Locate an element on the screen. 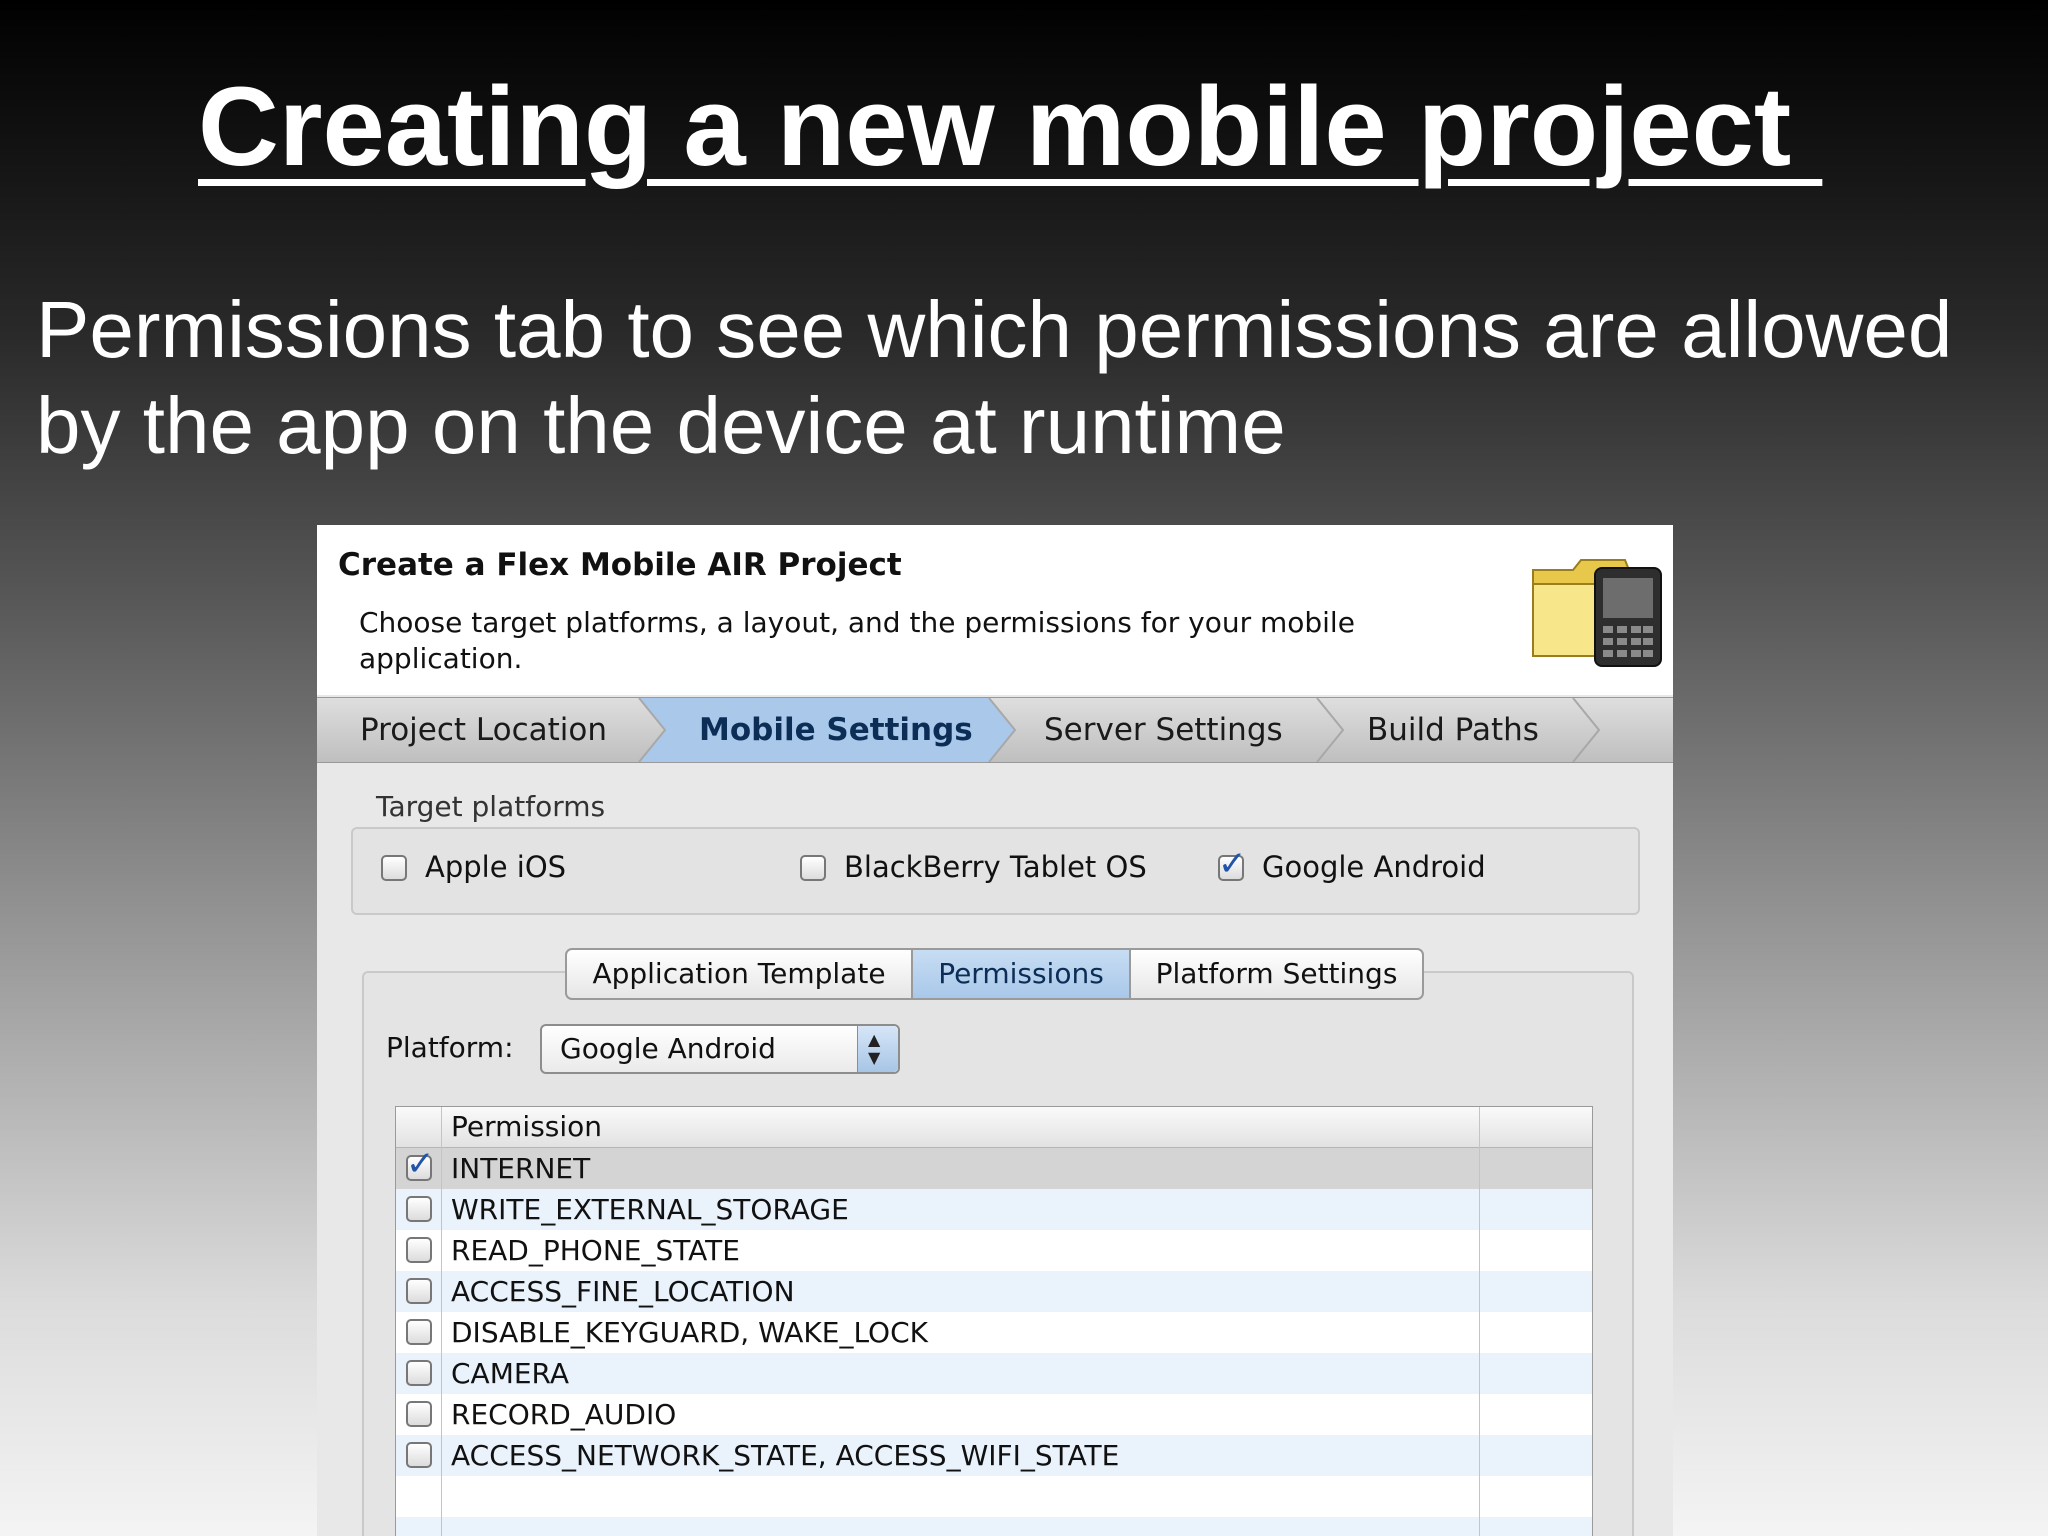 This screenshot has height=1536, width=2048. table-row: ✓ INTERNET is located at coordinates (994, 1168).